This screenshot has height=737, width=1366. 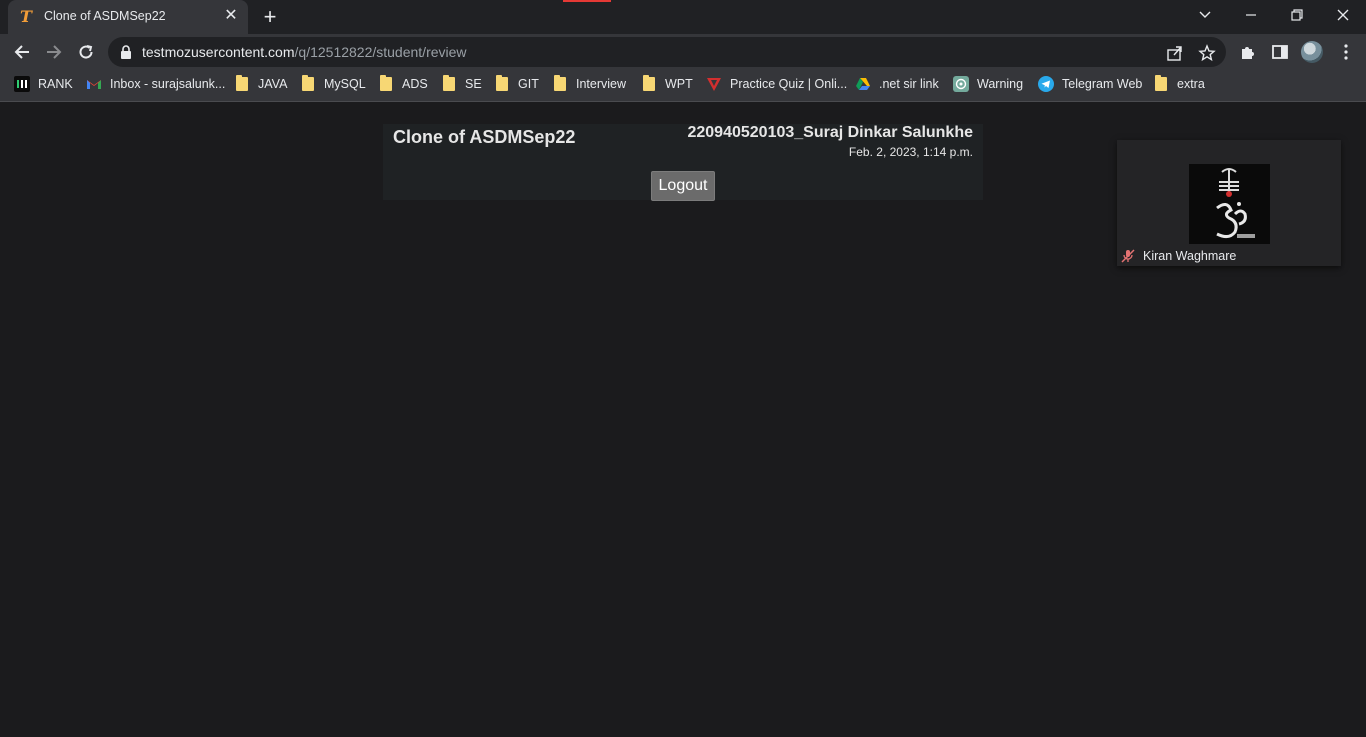 I want to click on bookmark-label: ADS, so click(x=415, y=84).